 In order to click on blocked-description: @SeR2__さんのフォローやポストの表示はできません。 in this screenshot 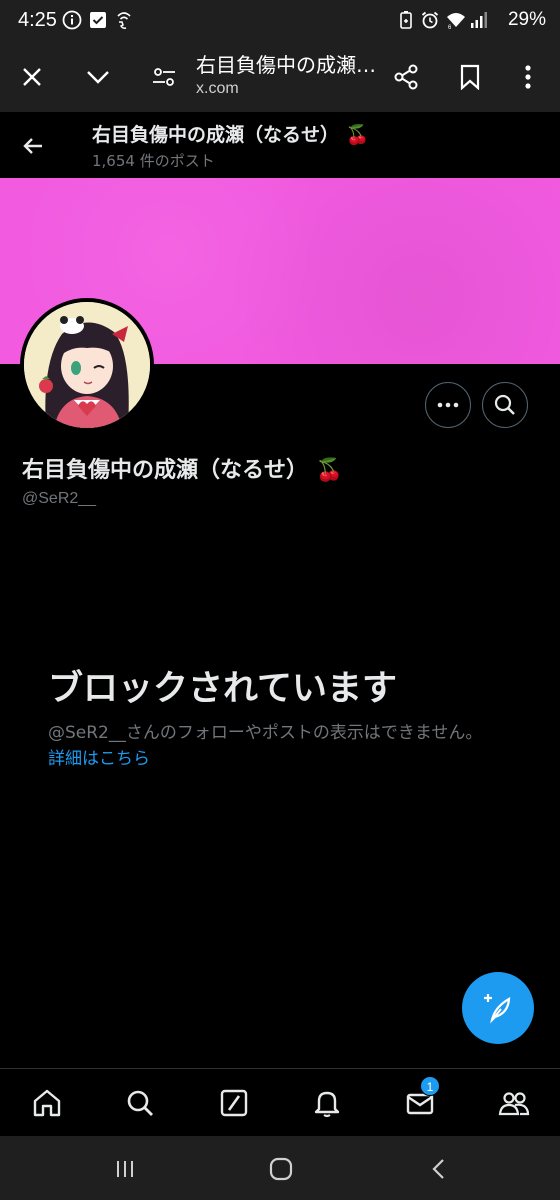, I will do `click(265, 733)`.